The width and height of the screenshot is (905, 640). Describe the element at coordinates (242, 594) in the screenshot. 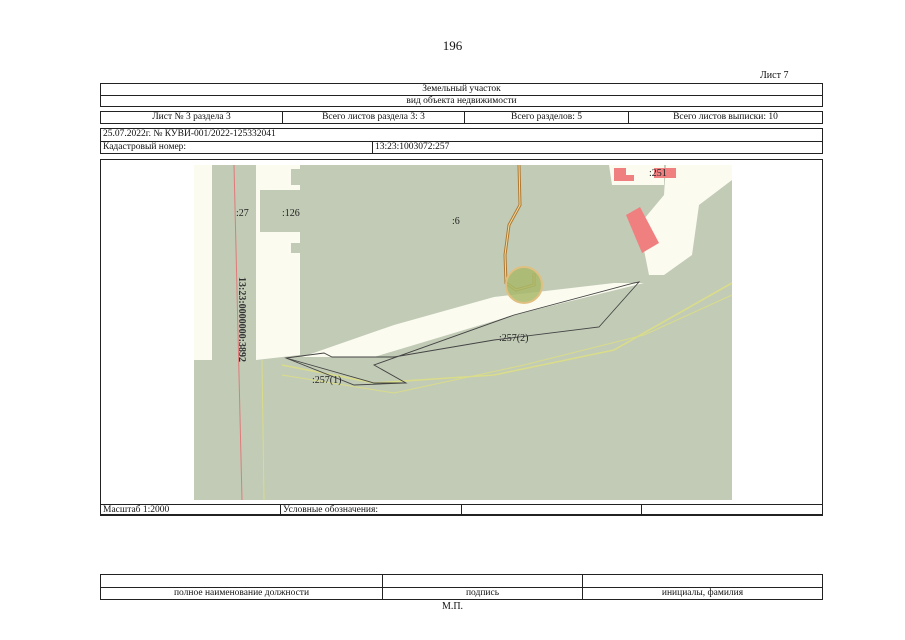

I see `position-caption: полное наименование должности` at that location.